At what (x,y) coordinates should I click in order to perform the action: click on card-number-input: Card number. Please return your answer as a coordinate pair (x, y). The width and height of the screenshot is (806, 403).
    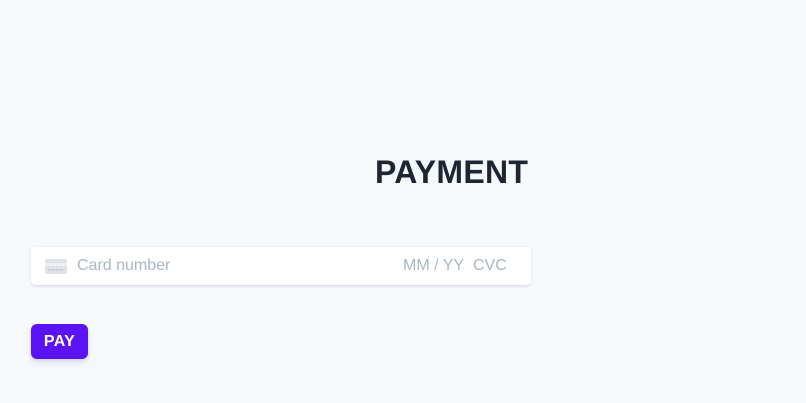
    Looking at the image, I should click on (123, 266).